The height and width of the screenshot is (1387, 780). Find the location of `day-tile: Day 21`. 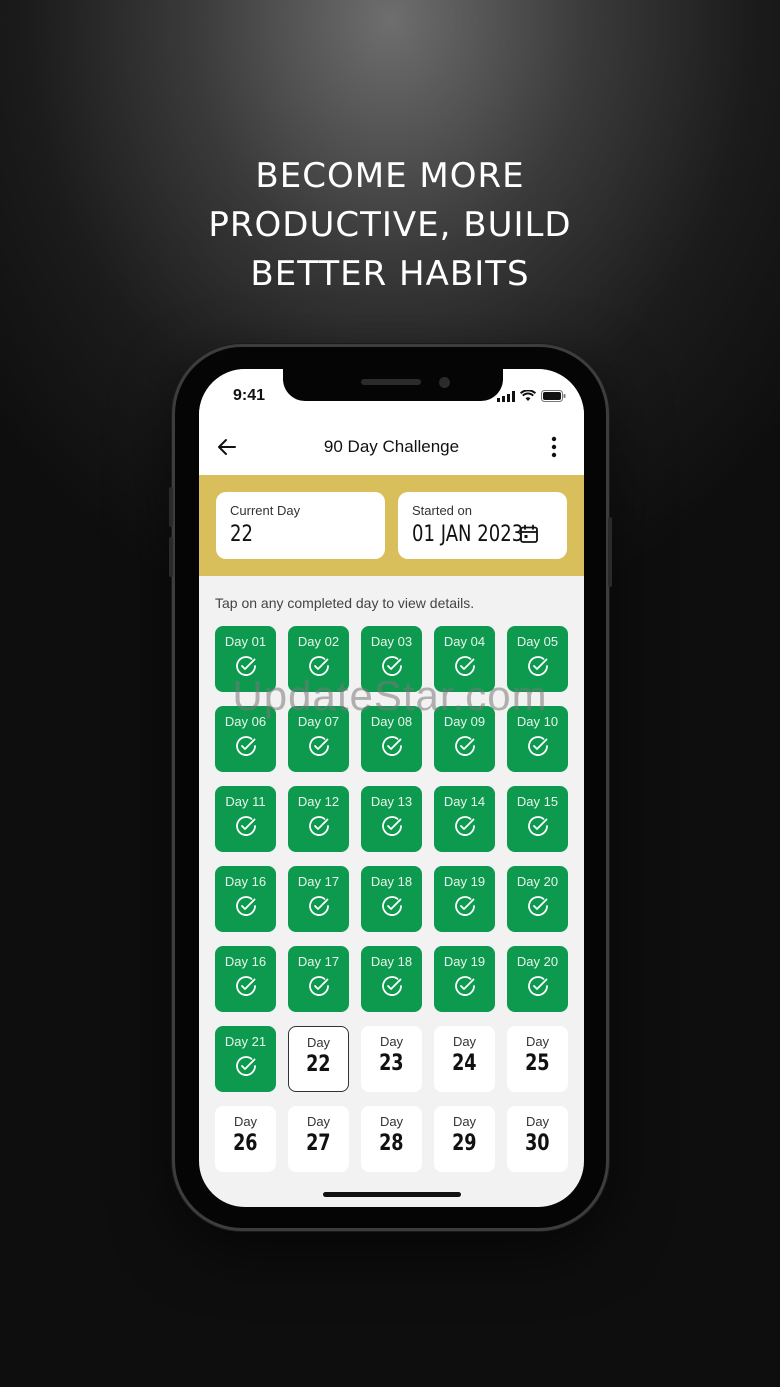

day-tile: Day 21 is located at coordinates (245, 1059).